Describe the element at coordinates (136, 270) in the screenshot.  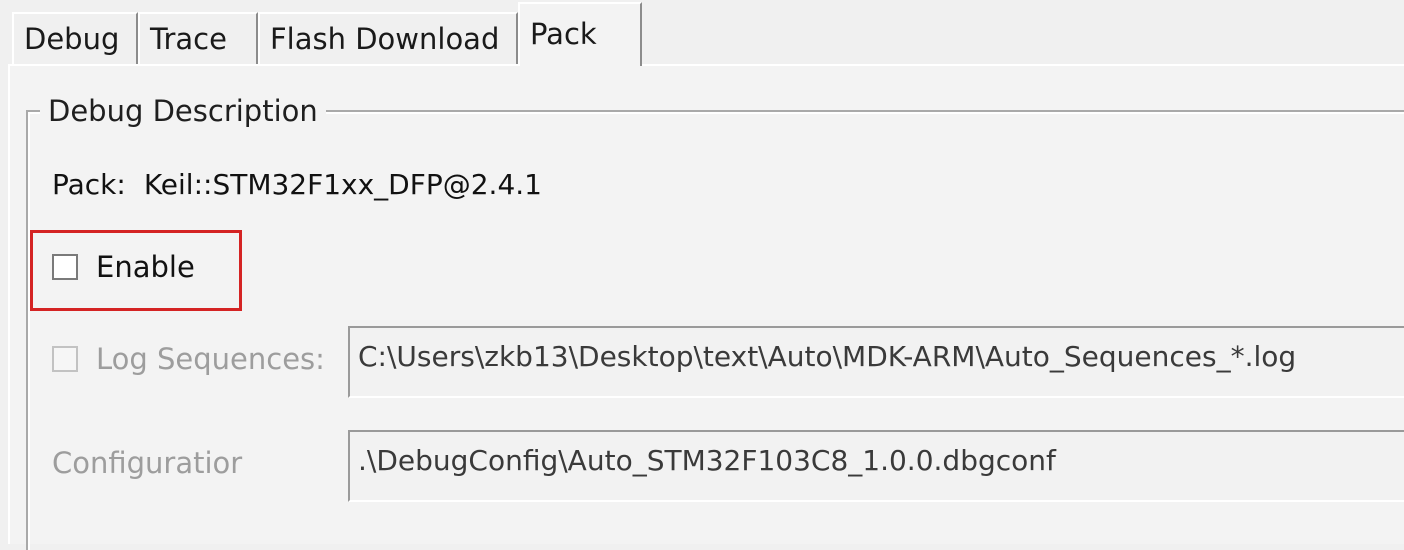
I see `red-highlight-box` at that location.